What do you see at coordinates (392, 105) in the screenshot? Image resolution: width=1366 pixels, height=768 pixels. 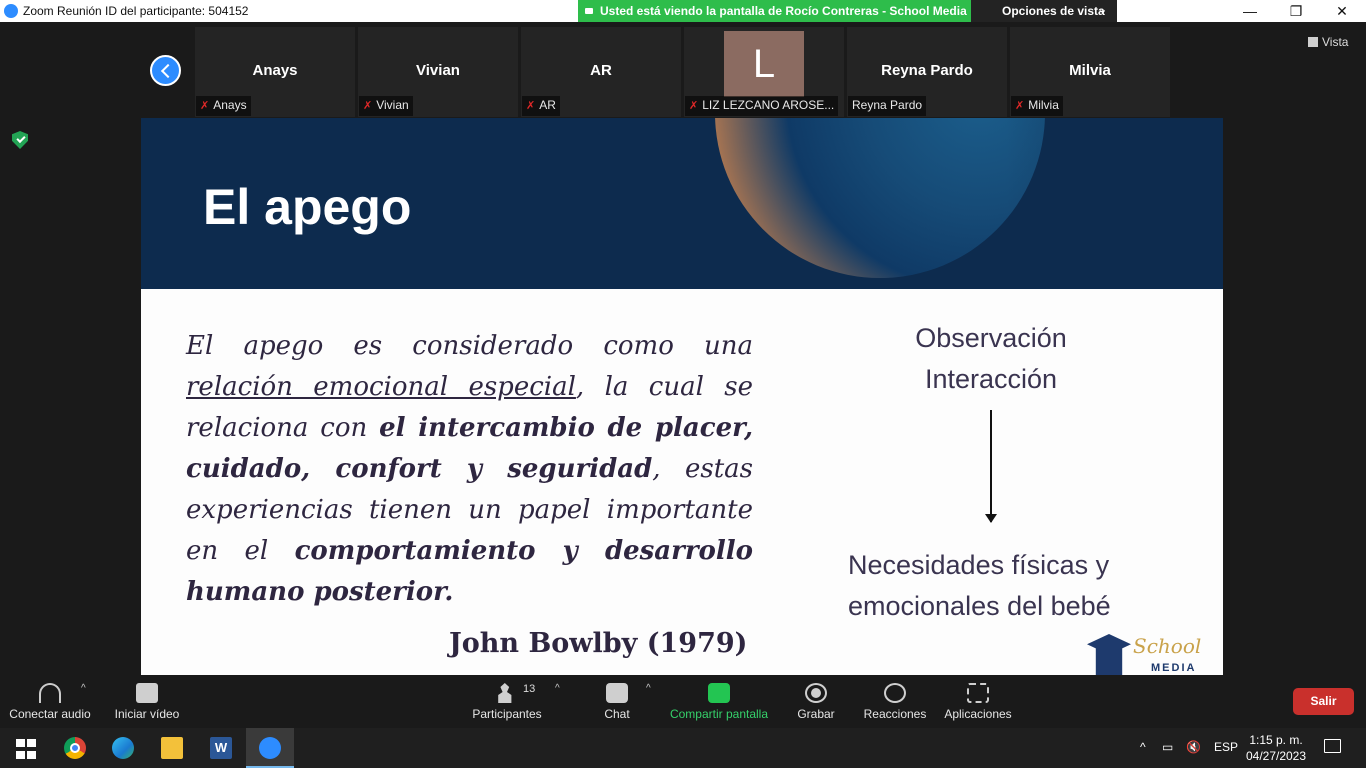 I see `participant-label-text: Vivian` at bounding box center [392, 105].